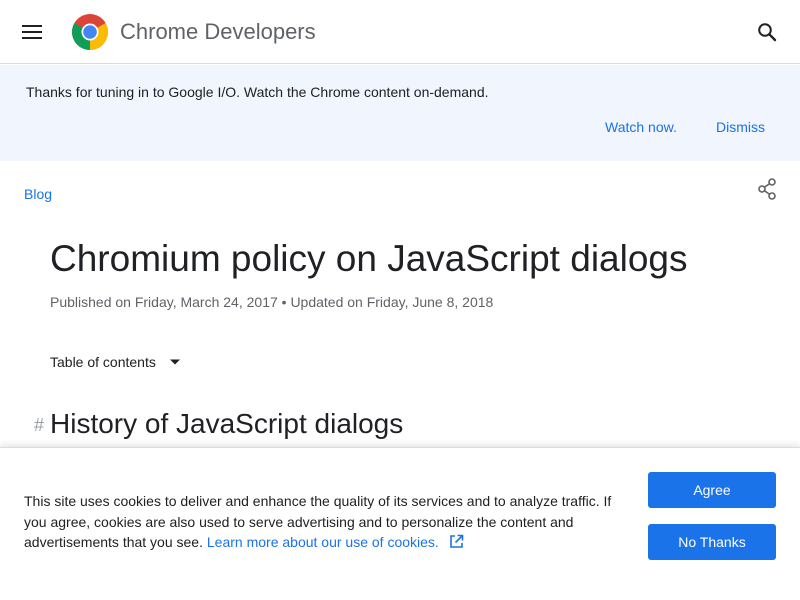 The image size is (800, 600). What do you see at coordinates (369, 258) in the screenshot?
I see `page-title: Chromium policy on JavaScript dialogs` at bounding box center [369, 258].